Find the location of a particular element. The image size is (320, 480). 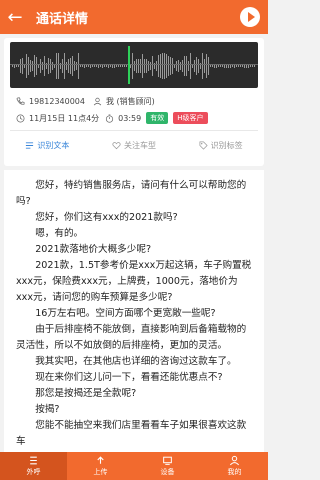

upload-icon is located at coordinates (100, 460).